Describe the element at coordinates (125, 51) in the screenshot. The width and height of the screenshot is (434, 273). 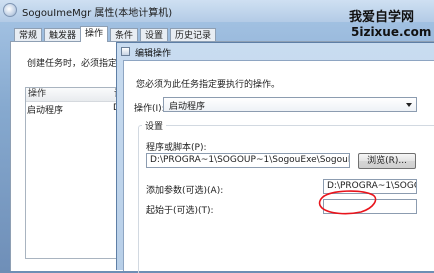
I see `dialog-icon` at that location.